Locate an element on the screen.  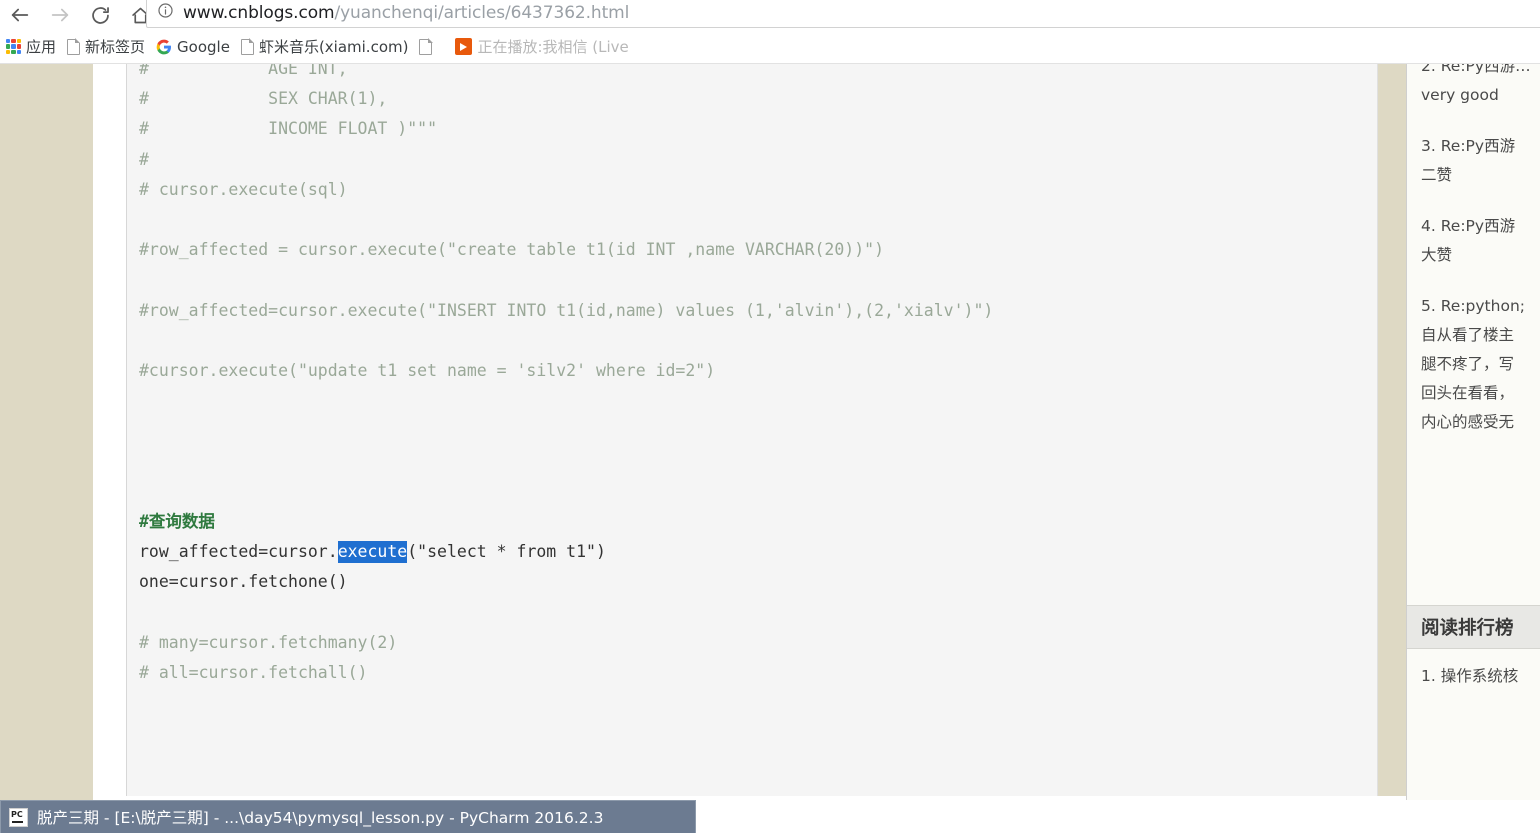
bookmark-label: 新标签页 is located at coordinates (115, 47).